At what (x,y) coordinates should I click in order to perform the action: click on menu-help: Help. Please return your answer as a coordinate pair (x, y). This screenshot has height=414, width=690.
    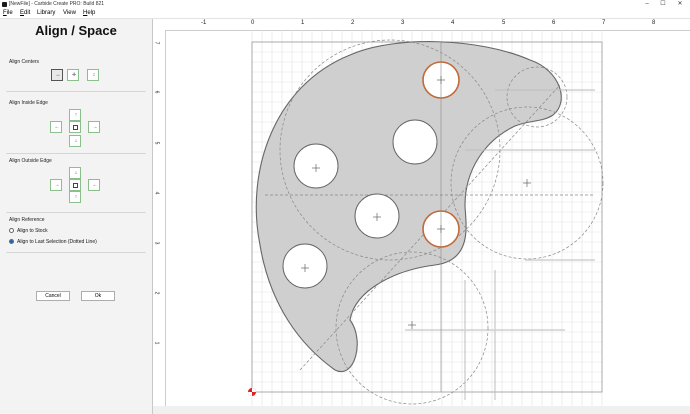
    Looking at the image, I should click on (89, 13).